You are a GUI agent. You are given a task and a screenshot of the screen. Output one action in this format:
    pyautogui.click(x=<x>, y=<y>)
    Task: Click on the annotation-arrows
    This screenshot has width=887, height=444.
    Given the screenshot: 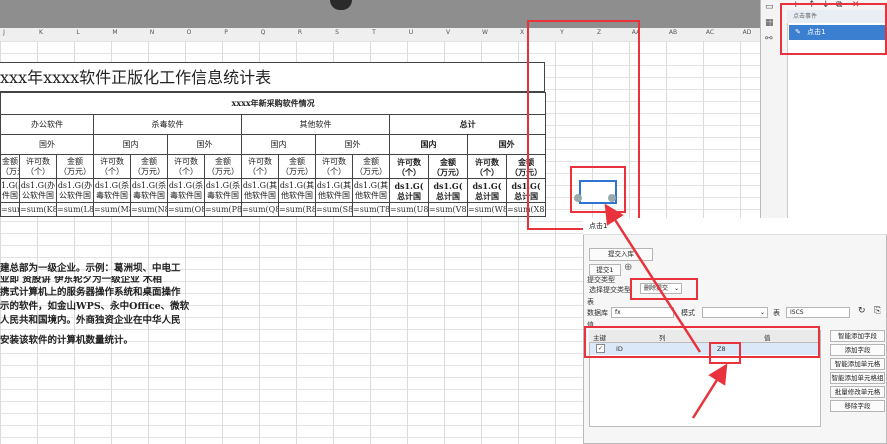 What is the action you would take?
    pyautogui.click(x=666, y=311)
    